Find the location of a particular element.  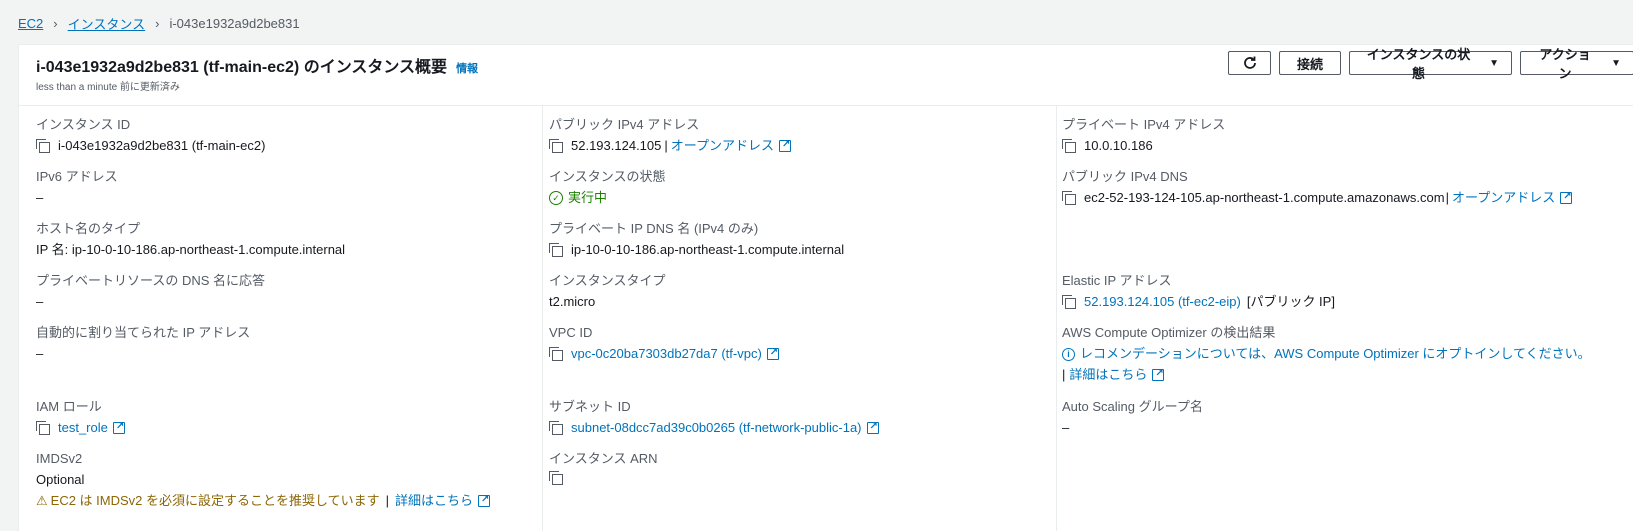

field-dns-answer: プライベートリソースの DNS 名に応答 – is located at coordinates (150, 291).